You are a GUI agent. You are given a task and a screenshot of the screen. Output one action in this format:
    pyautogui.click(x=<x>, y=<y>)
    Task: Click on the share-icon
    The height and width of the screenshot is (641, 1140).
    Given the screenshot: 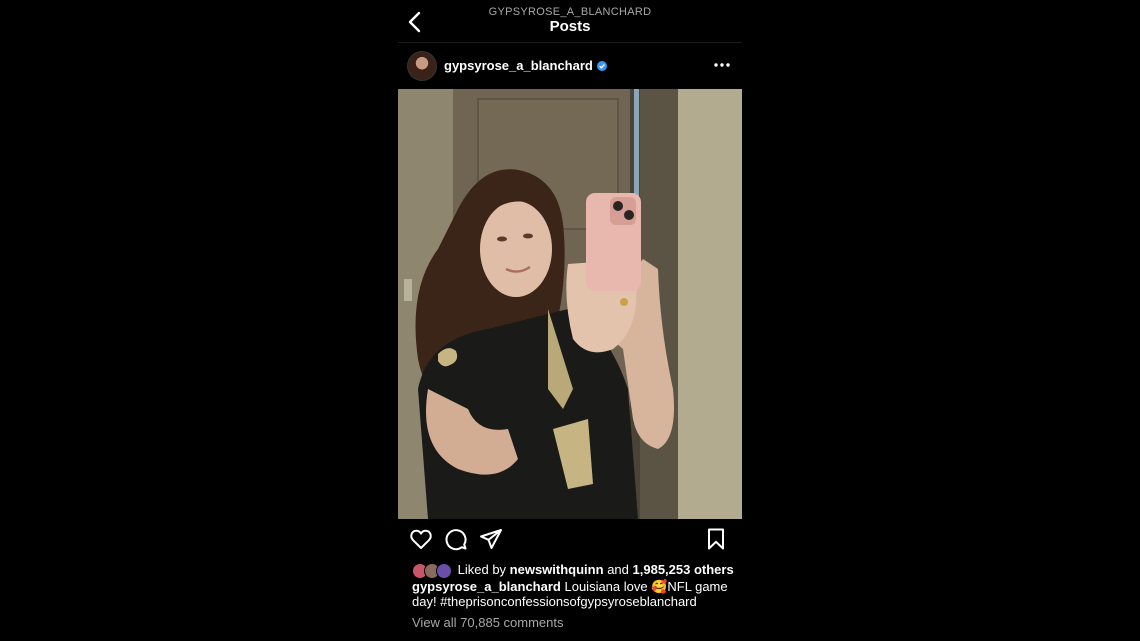 What is the action you would take?
    pyautogui.click(x=491, y=539)
    